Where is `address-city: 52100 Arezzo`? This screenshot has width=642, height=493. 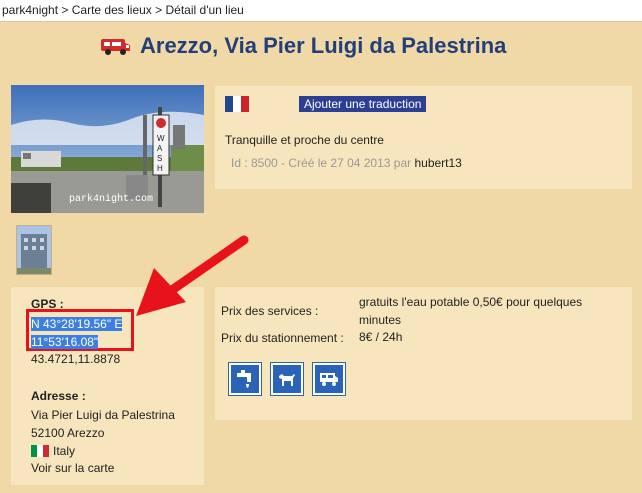 address-city: 52100 Arezzo is located at coordinates (68, 433).